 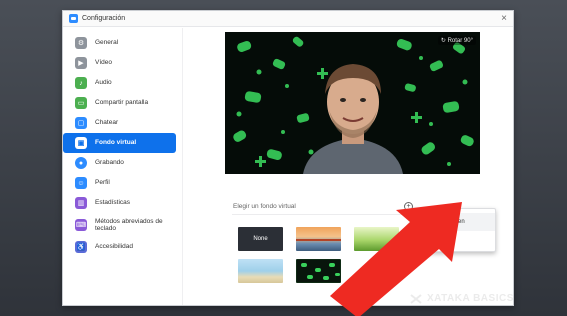 What do you see at coordinates (102, 183) in the screenshot?
I see `sidebar-item-label: Perfil` at bounding box center [102, 183].